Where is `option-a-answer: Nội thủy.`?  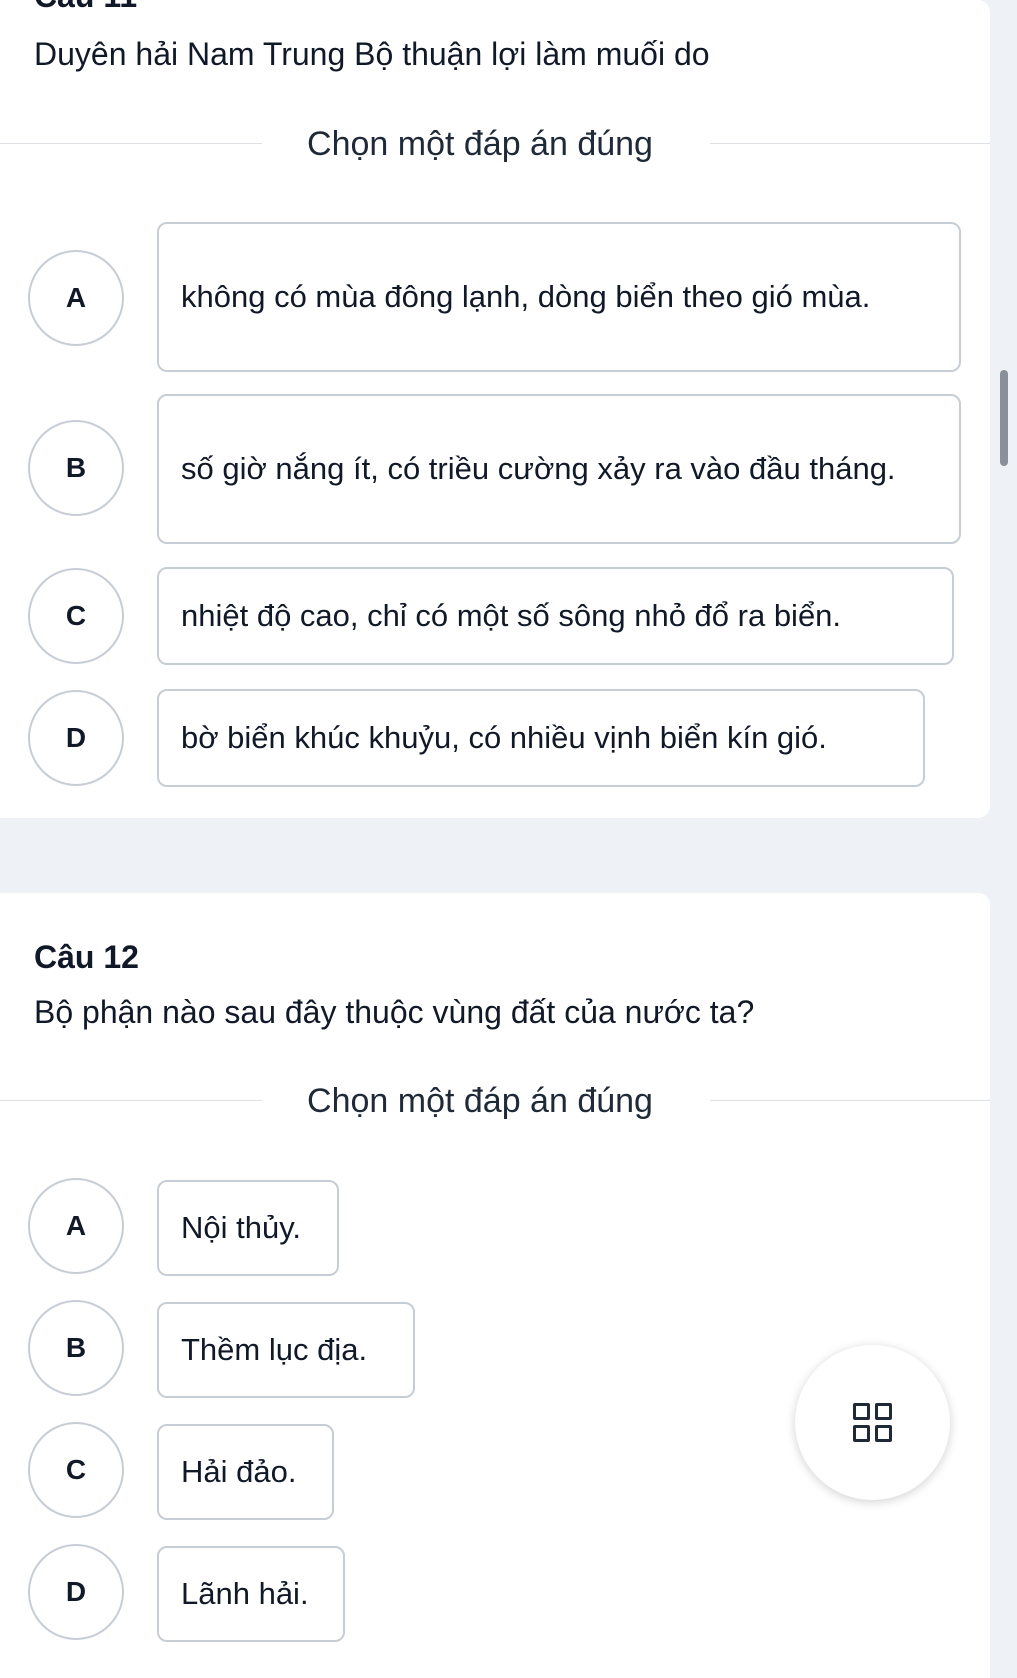 option-a-answer: Nội thủy. is located at coordinates (248, 1228).